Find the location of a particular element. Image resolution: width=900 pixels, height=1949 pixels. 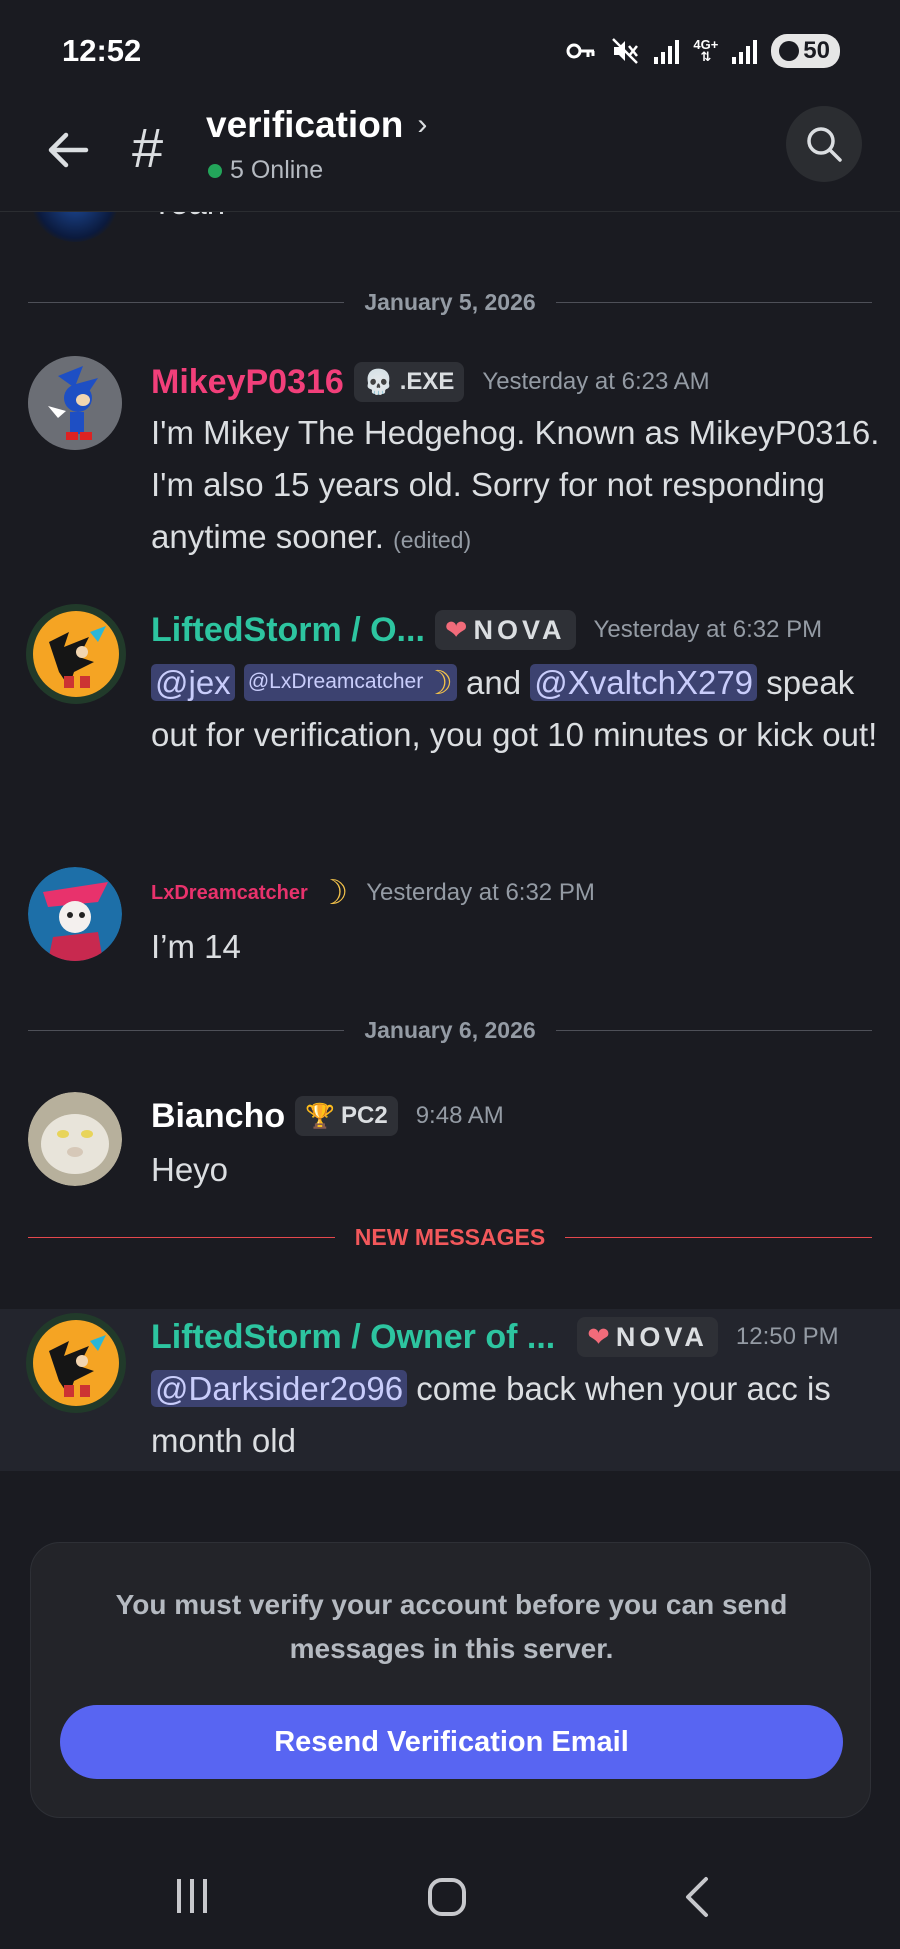

new-messages-divider: NEW MESSAGES is located at coordinates (450, 1237).